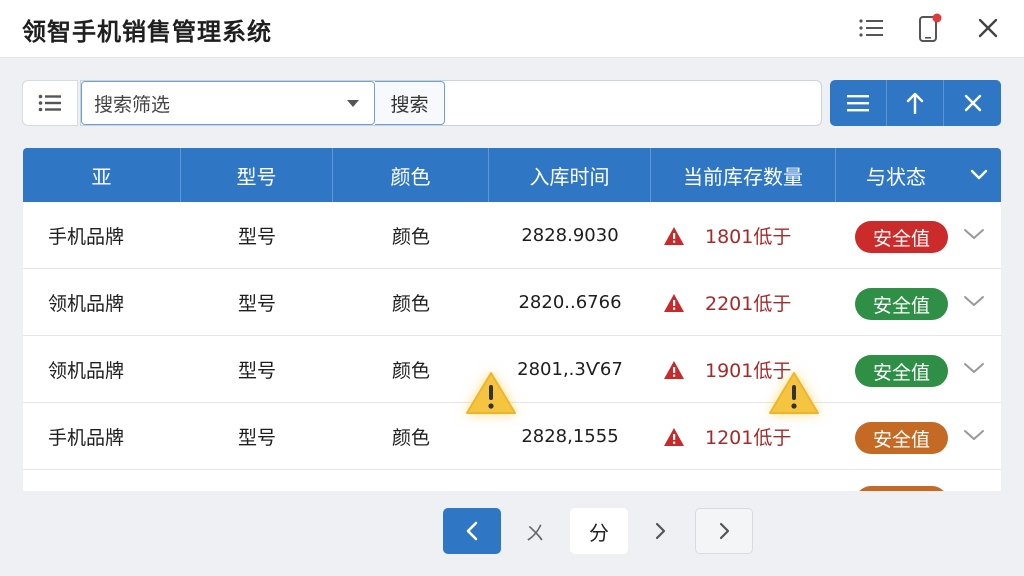 The width and height of the screenshot is (1024, 576). I want to click on next-page-button, so click(724, 531).